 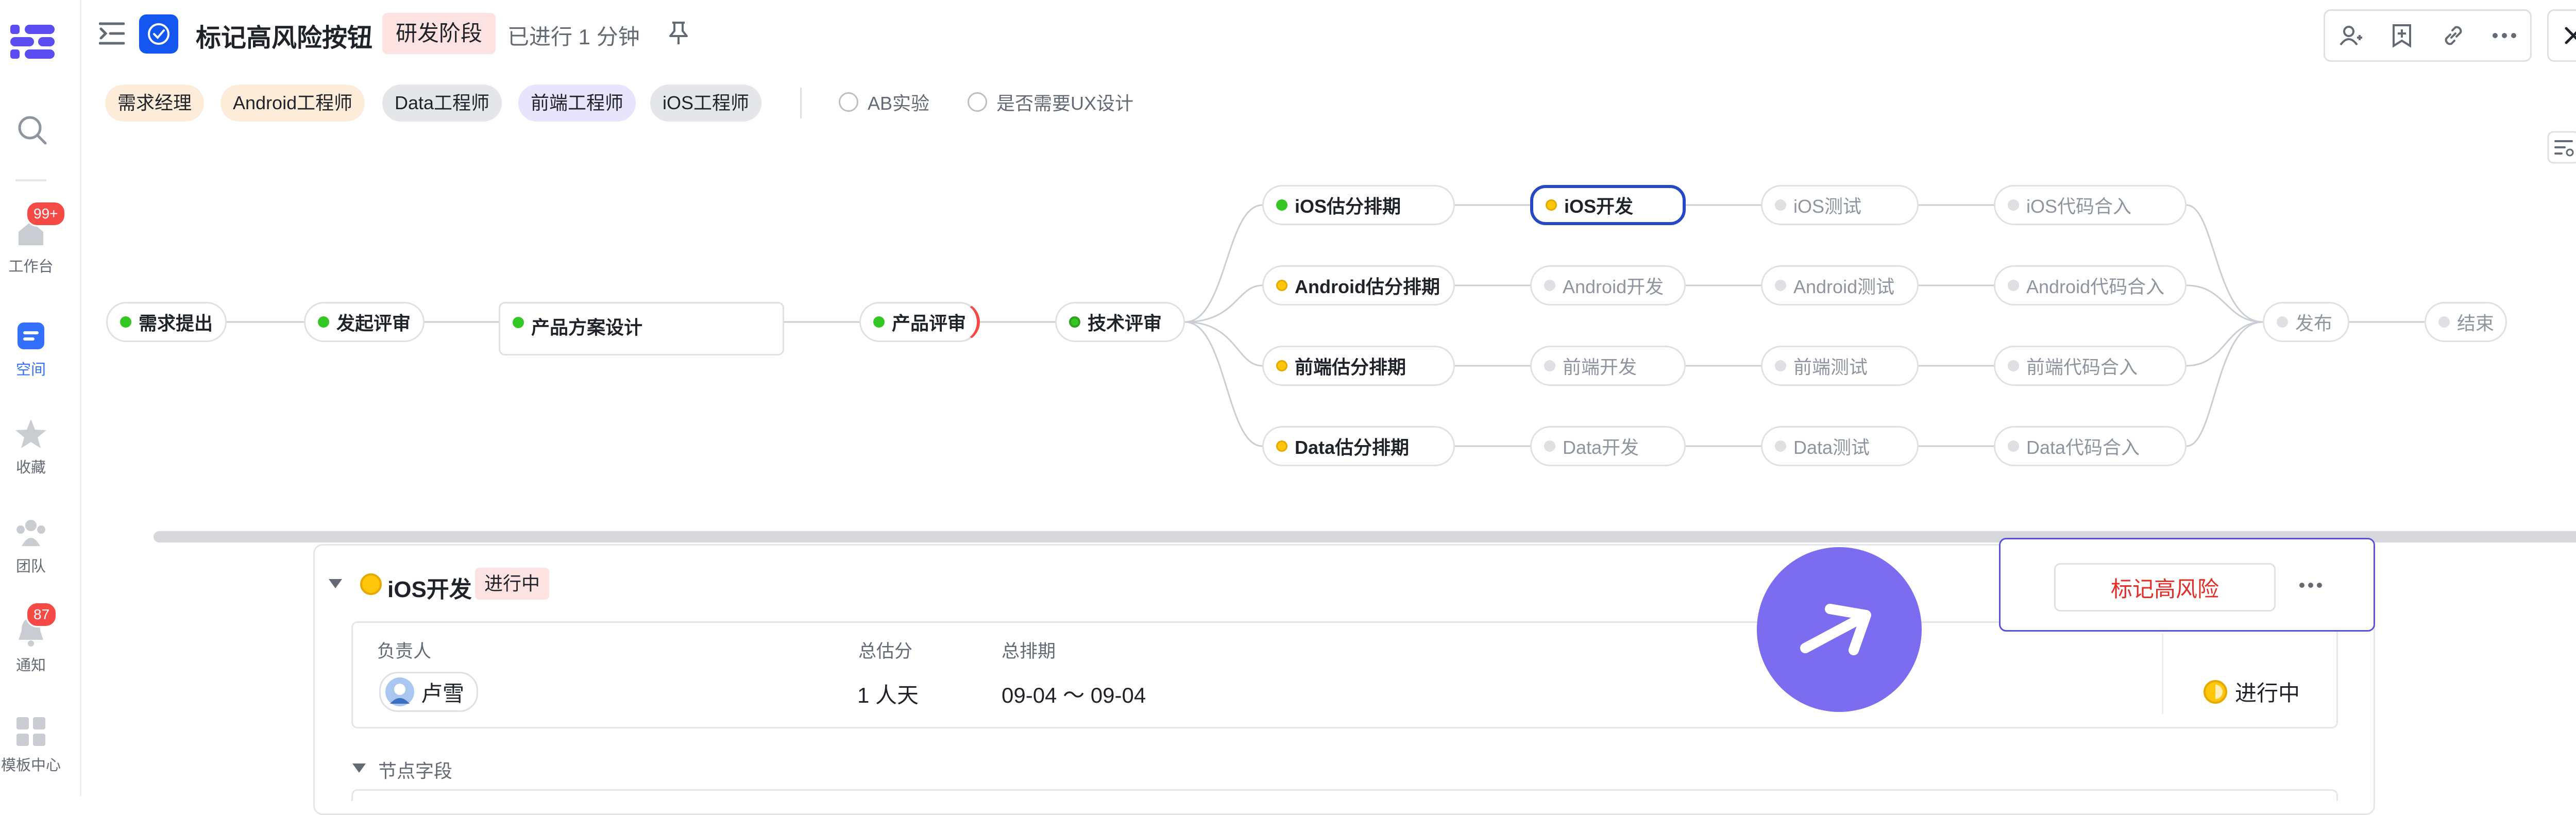 What do you see at coordinates (2215, 692) in the screenshot?
I see `in-progress-icon` at bounding box center [2215, 692].